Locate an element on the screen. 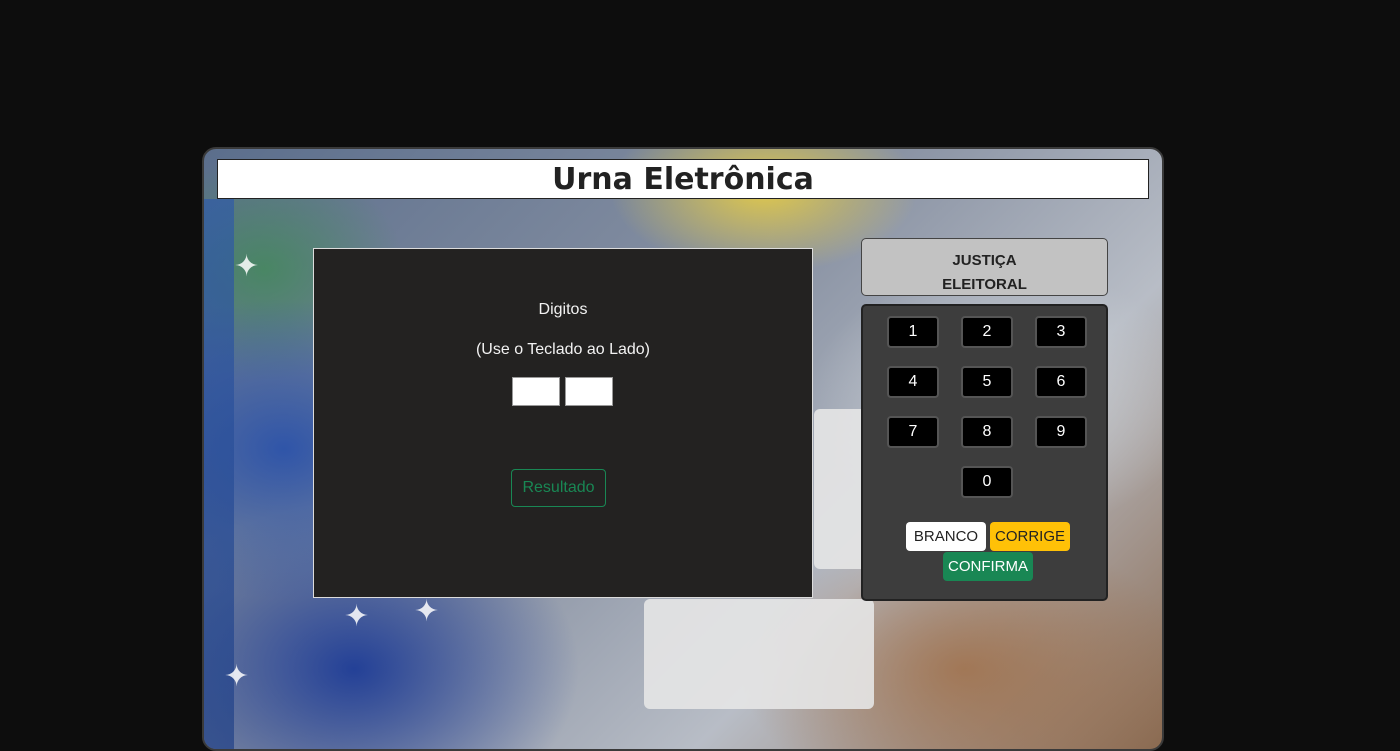 The height and width of the screenshot is (751, 1400). corrige-button: CORRIGE is located at coordinates (1030, 536).